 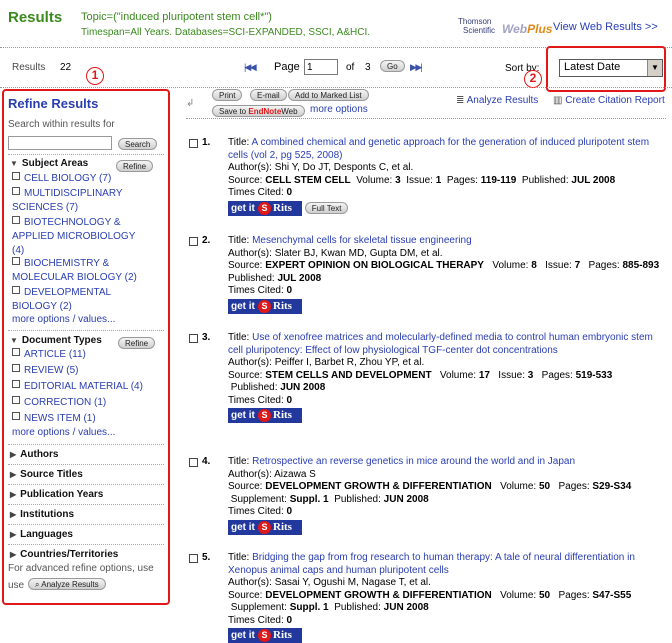 I want to click on languages-heading: ▶ Languages, so click(x=41, y=534).